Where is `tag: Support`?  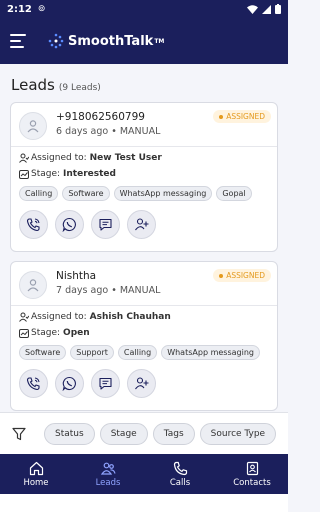 tag: Support is located at coordinates (92, 352).